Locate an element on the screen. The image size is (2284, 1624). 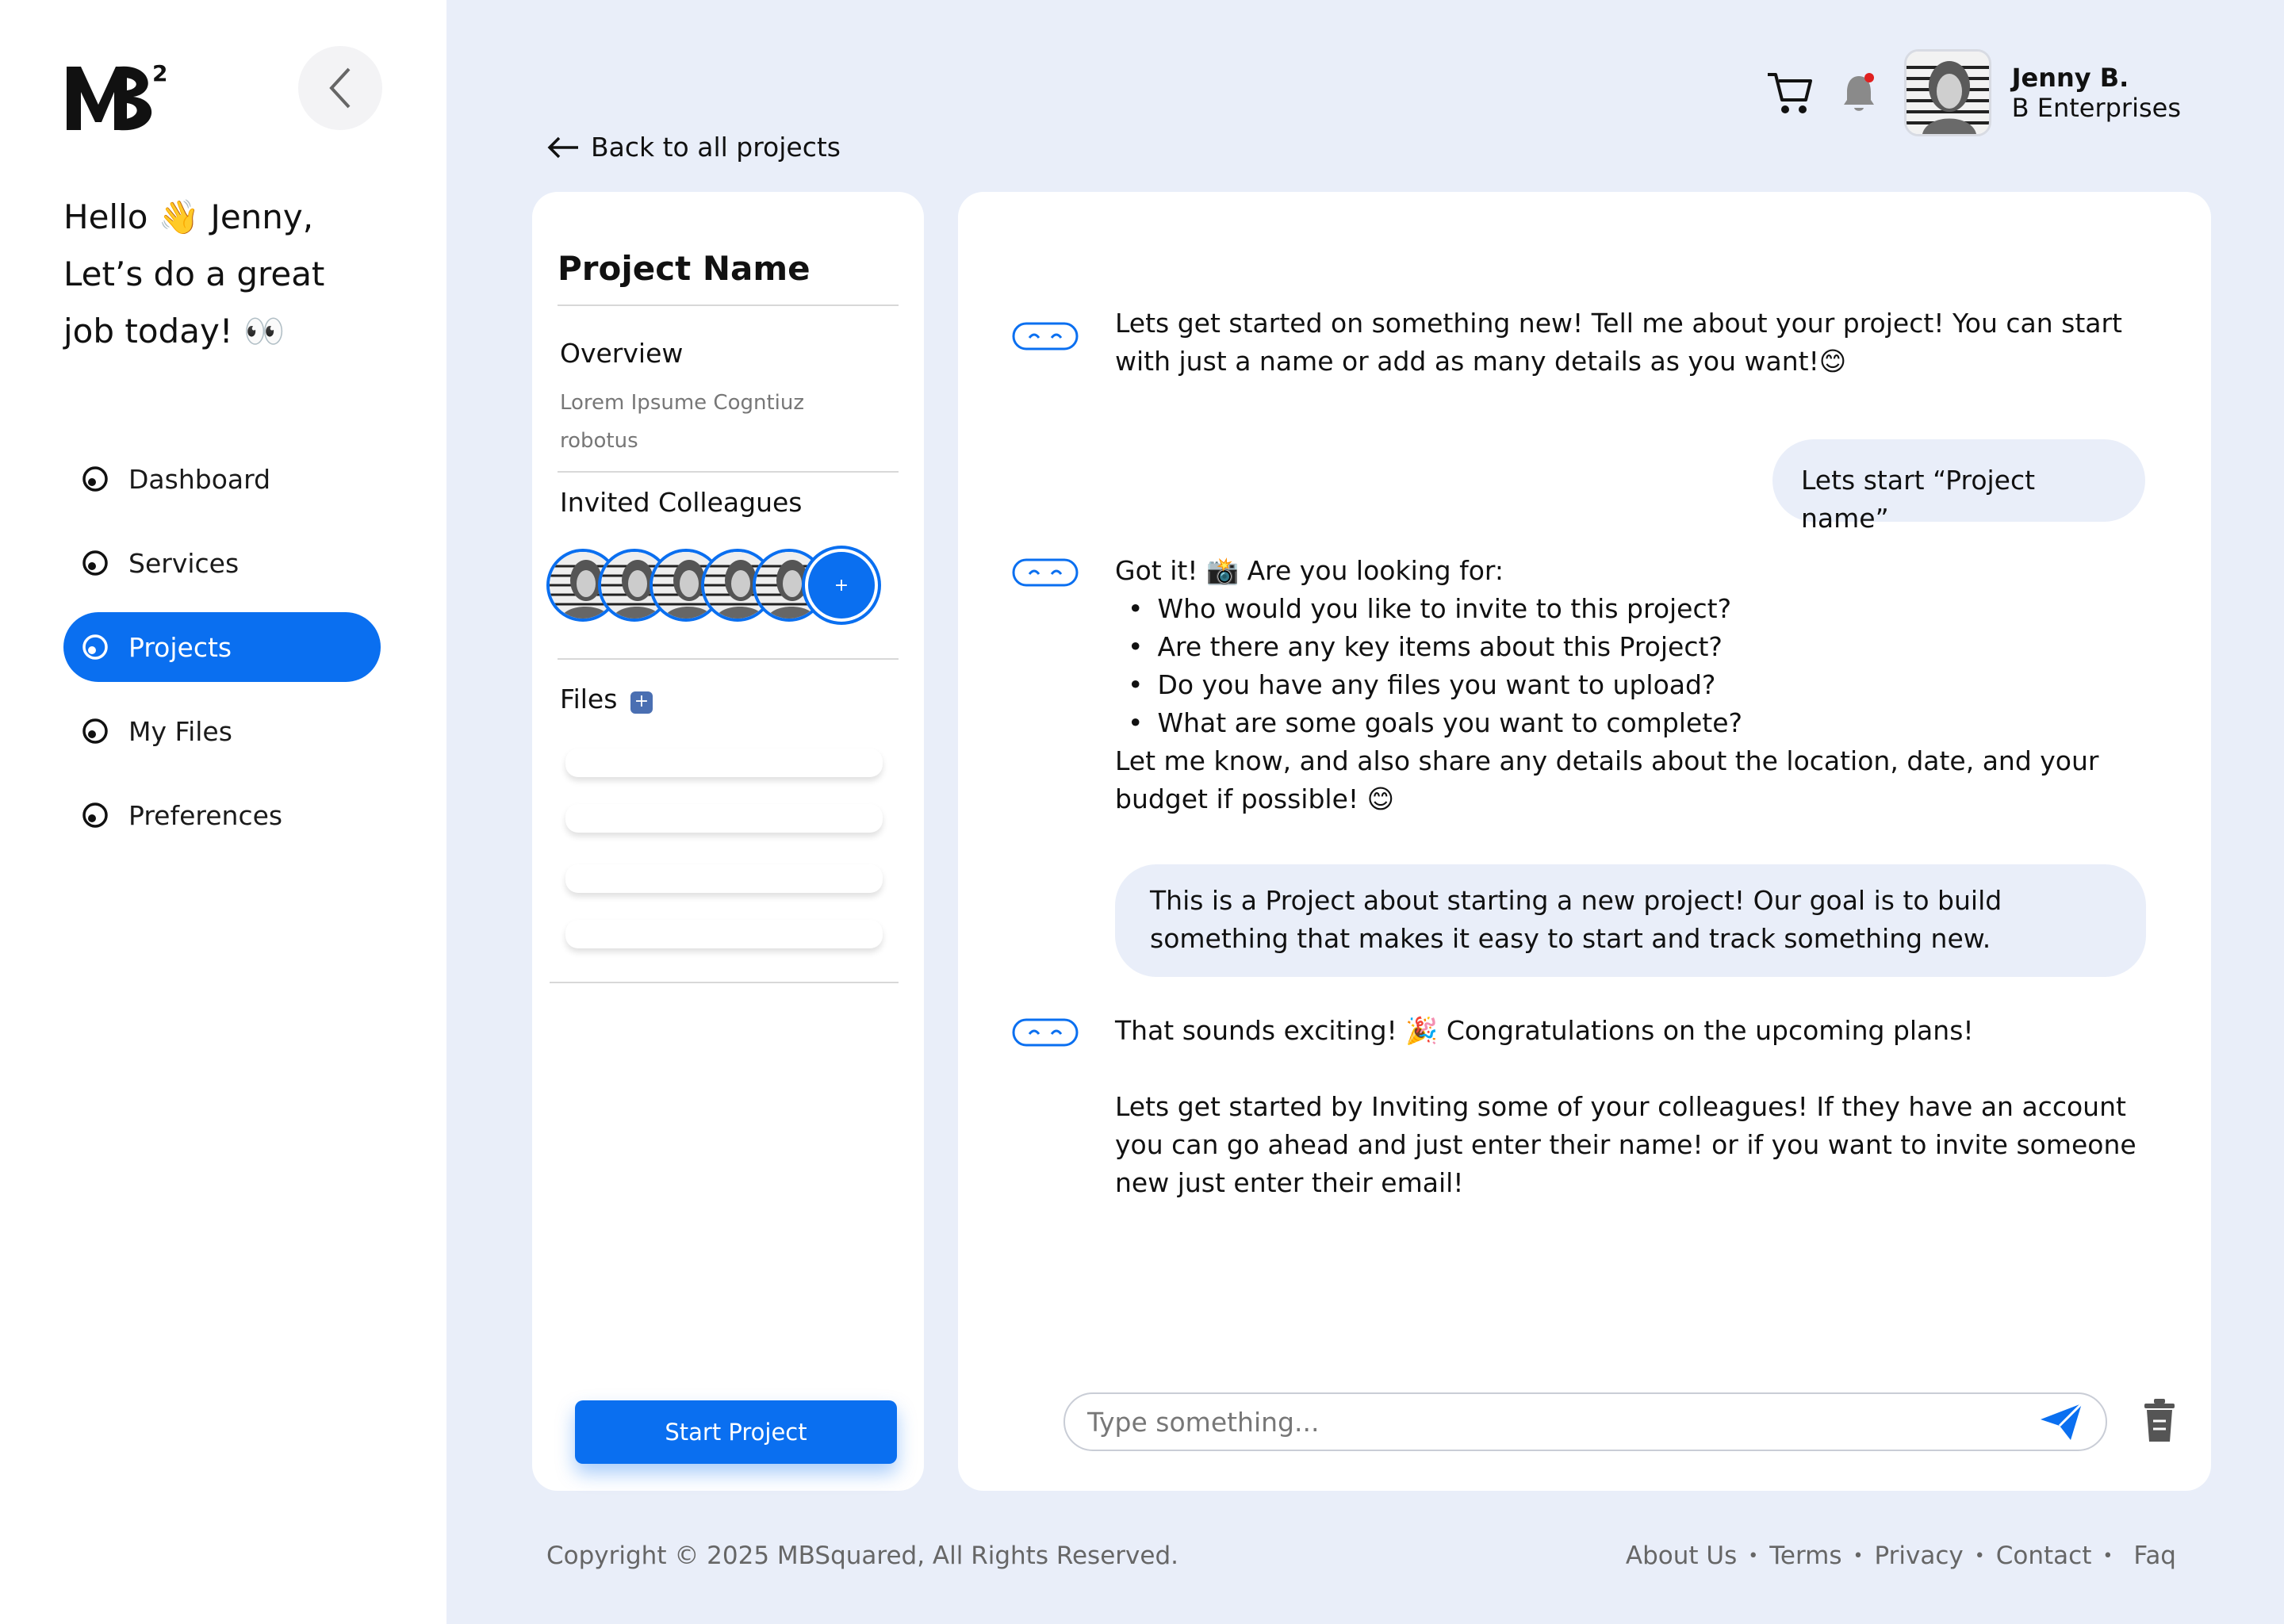
cart-icon is located at coordinates (1789, 92).